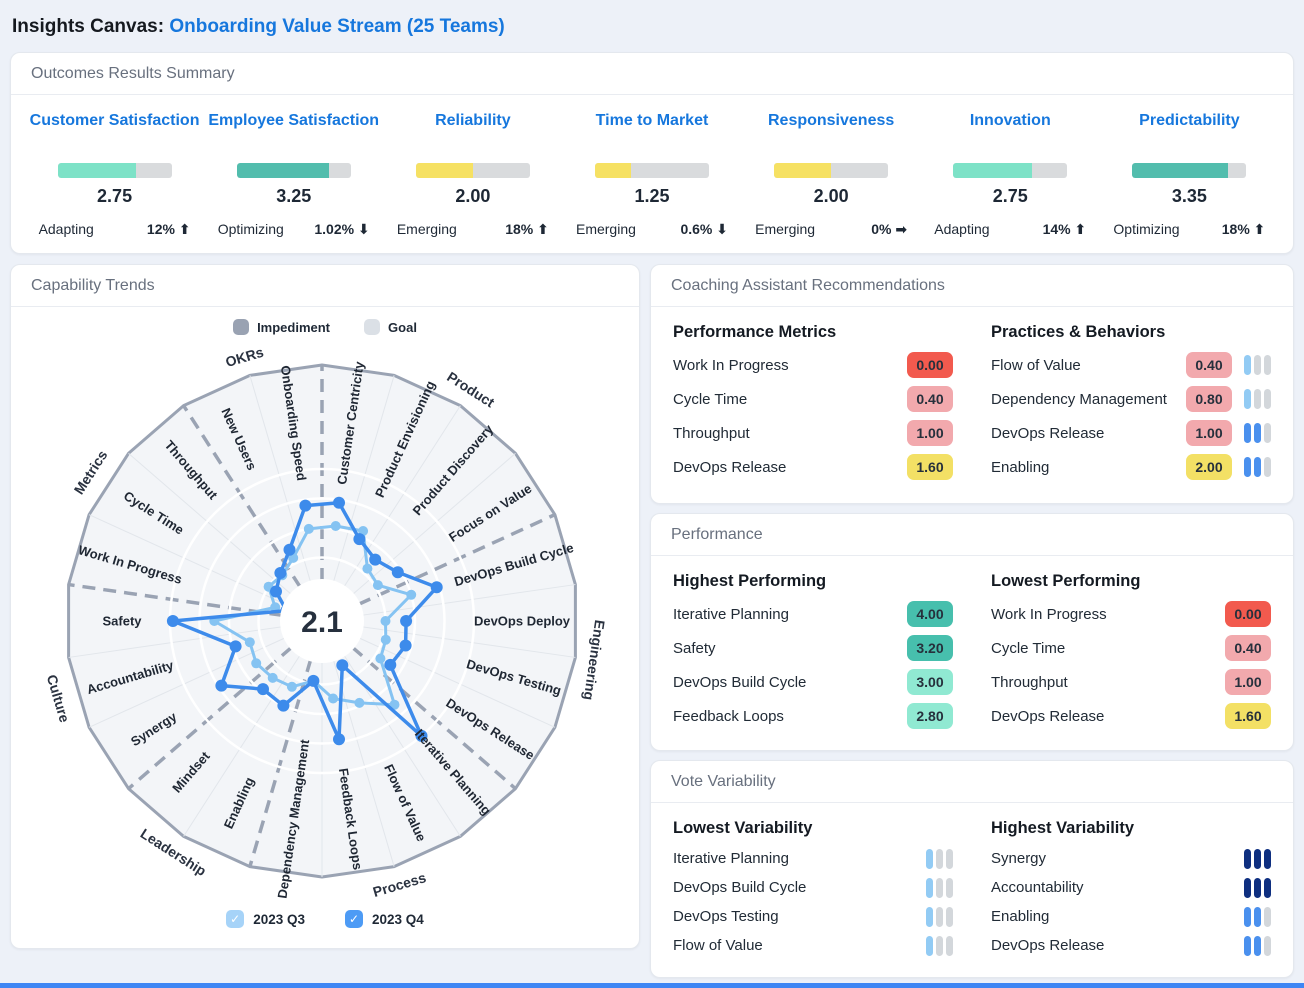  Describe the element at coordinates (1259, 230) in the screenshot. I see `trend-up-icon: ⬆` at that location.